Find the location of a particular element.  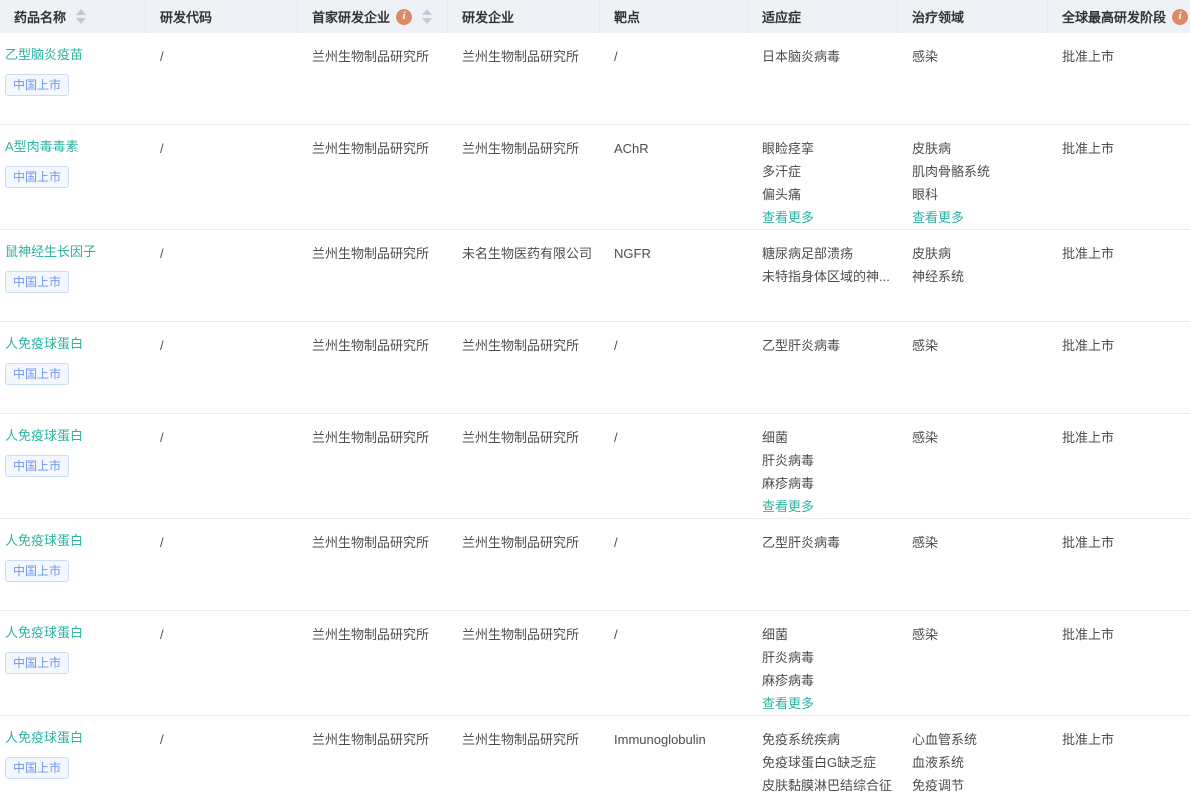

areas-cell: 皮肤病 神经系统 is located at coordinates (973, 275).